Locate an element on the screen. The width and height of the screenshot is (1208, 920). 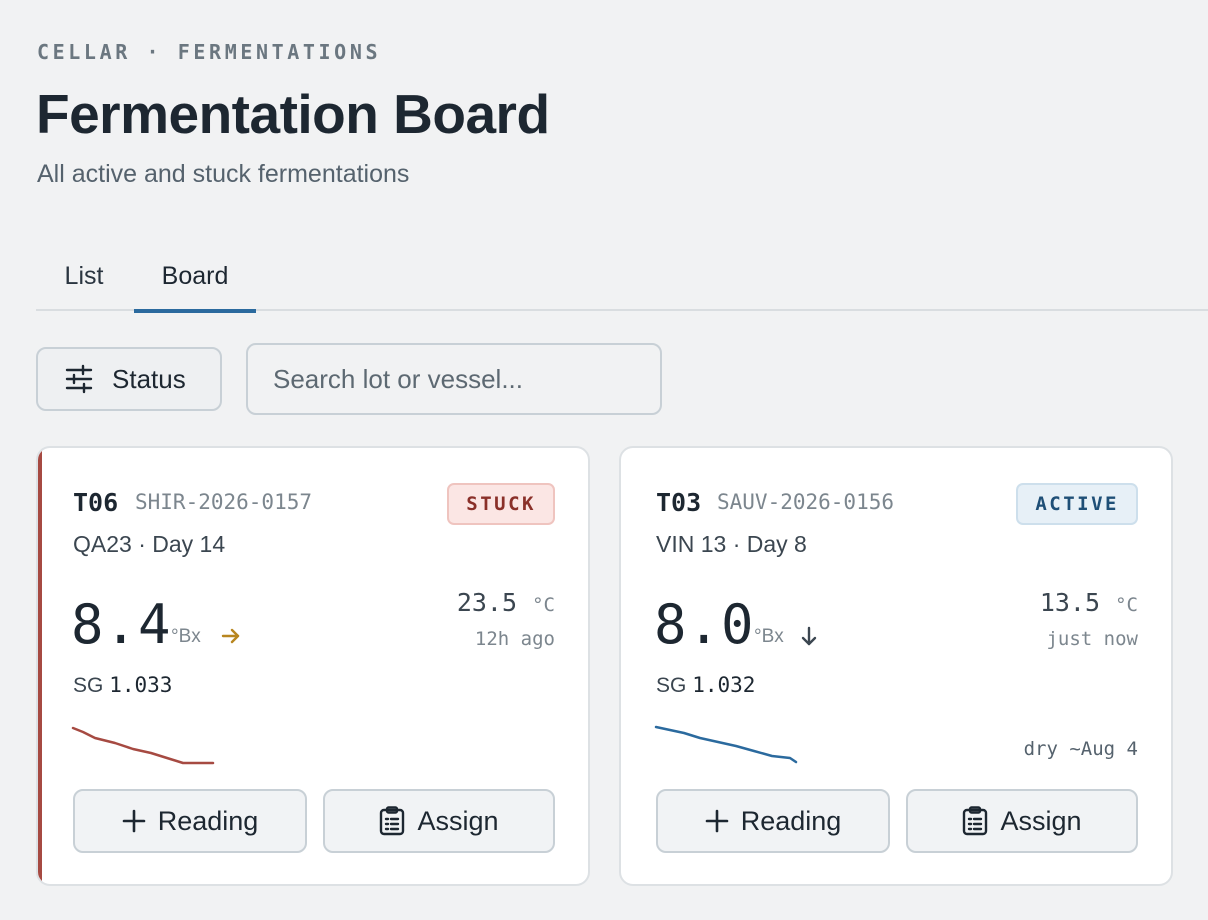
yeast-day: VIN 13 · Day 8 is located at coordinates (731, 544).